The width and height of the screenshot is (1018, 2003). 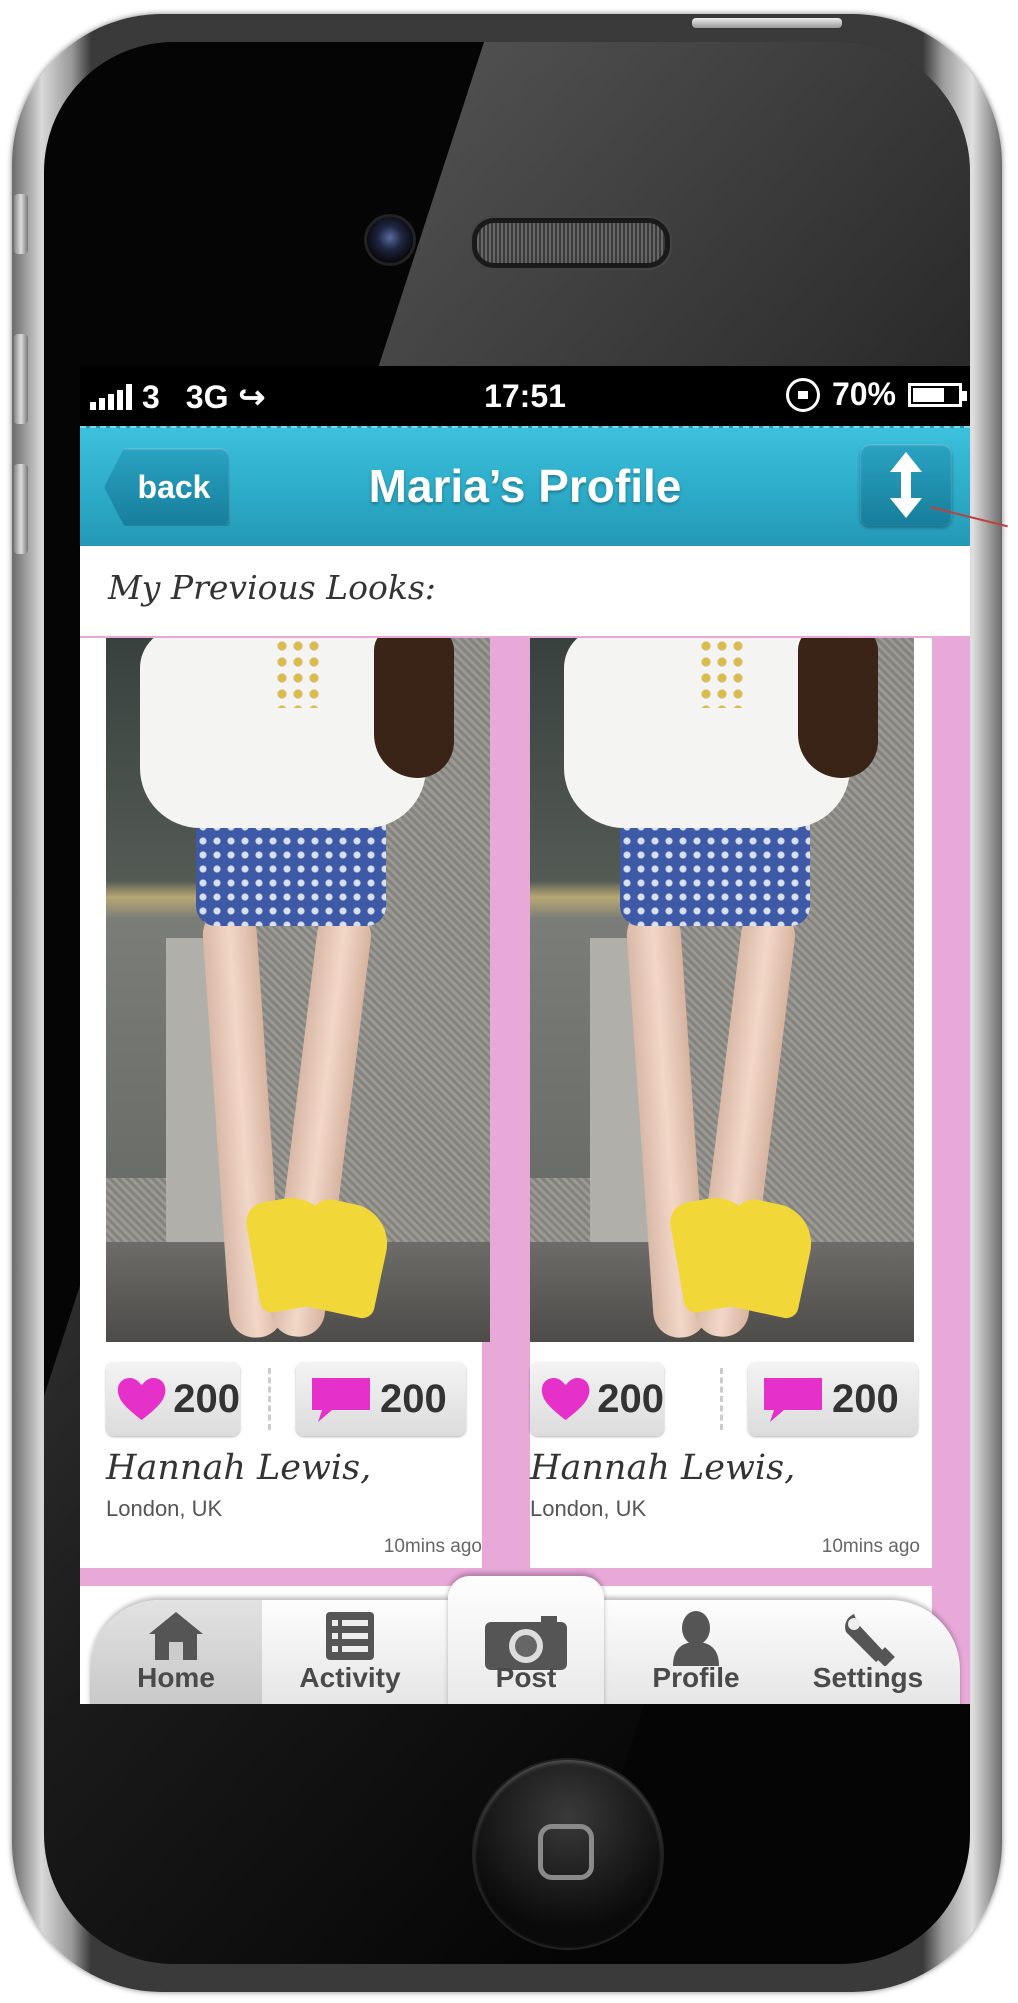 What do you see at coordinates (526, 1677) in the screenshot?
I see `tab-label: Post` at bounding box center [526, 1677].